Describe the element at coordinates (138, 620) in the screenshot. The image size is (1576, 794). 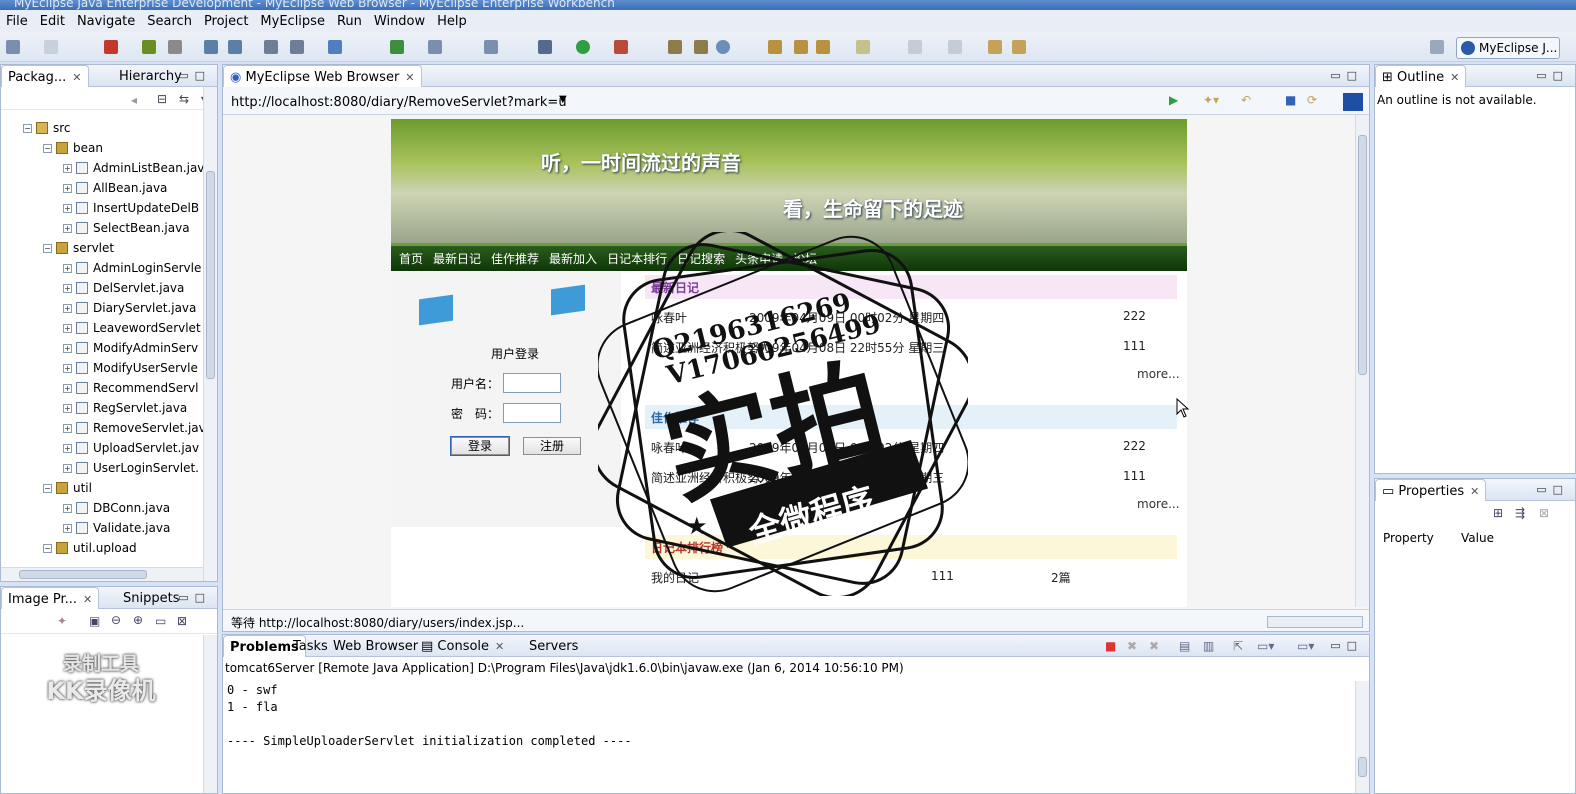
I see `zoom-in-icon: ⊕` at that location.